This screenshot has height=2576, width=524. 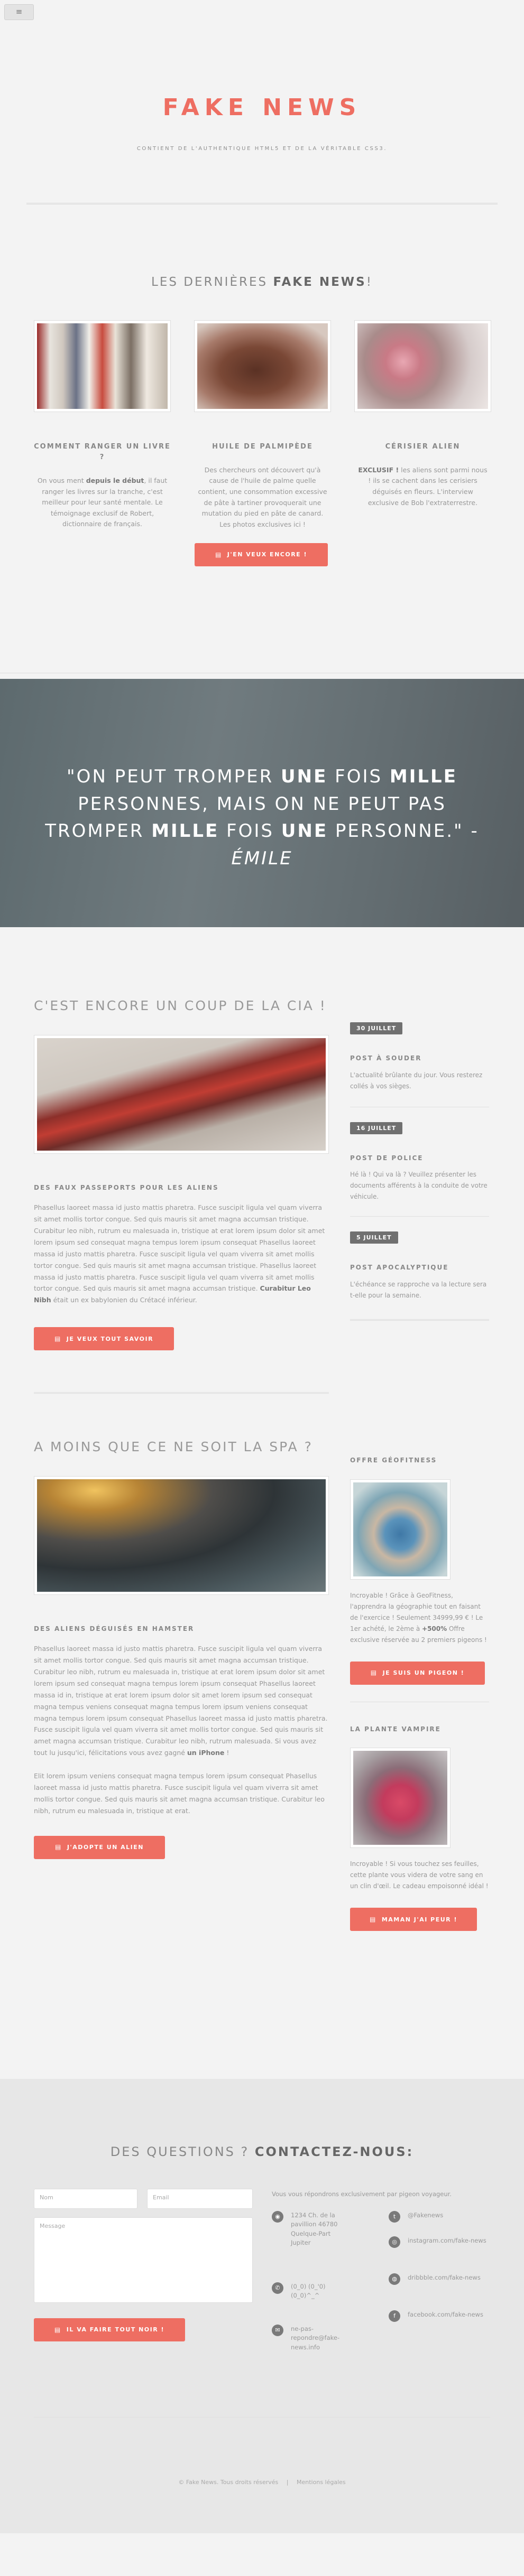 What do you see at coordinates (173, 1446) in the screenshot?
I see `article-title: A MOINS QUE CE NE SOIT LA SPA ?` at bounding box center [173, 1446].